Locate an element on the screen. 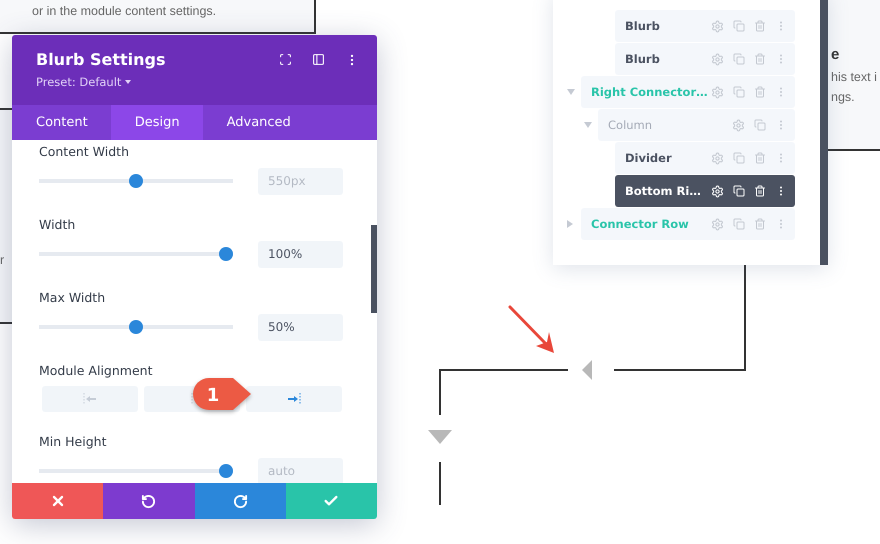  tab: Design is located at coordinates (156, 122).